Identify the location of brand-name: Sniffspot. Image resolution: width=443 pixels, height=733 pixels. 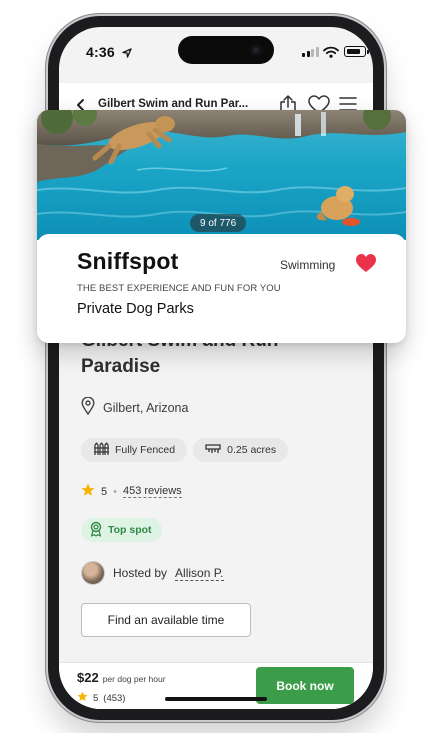
(128, 261).